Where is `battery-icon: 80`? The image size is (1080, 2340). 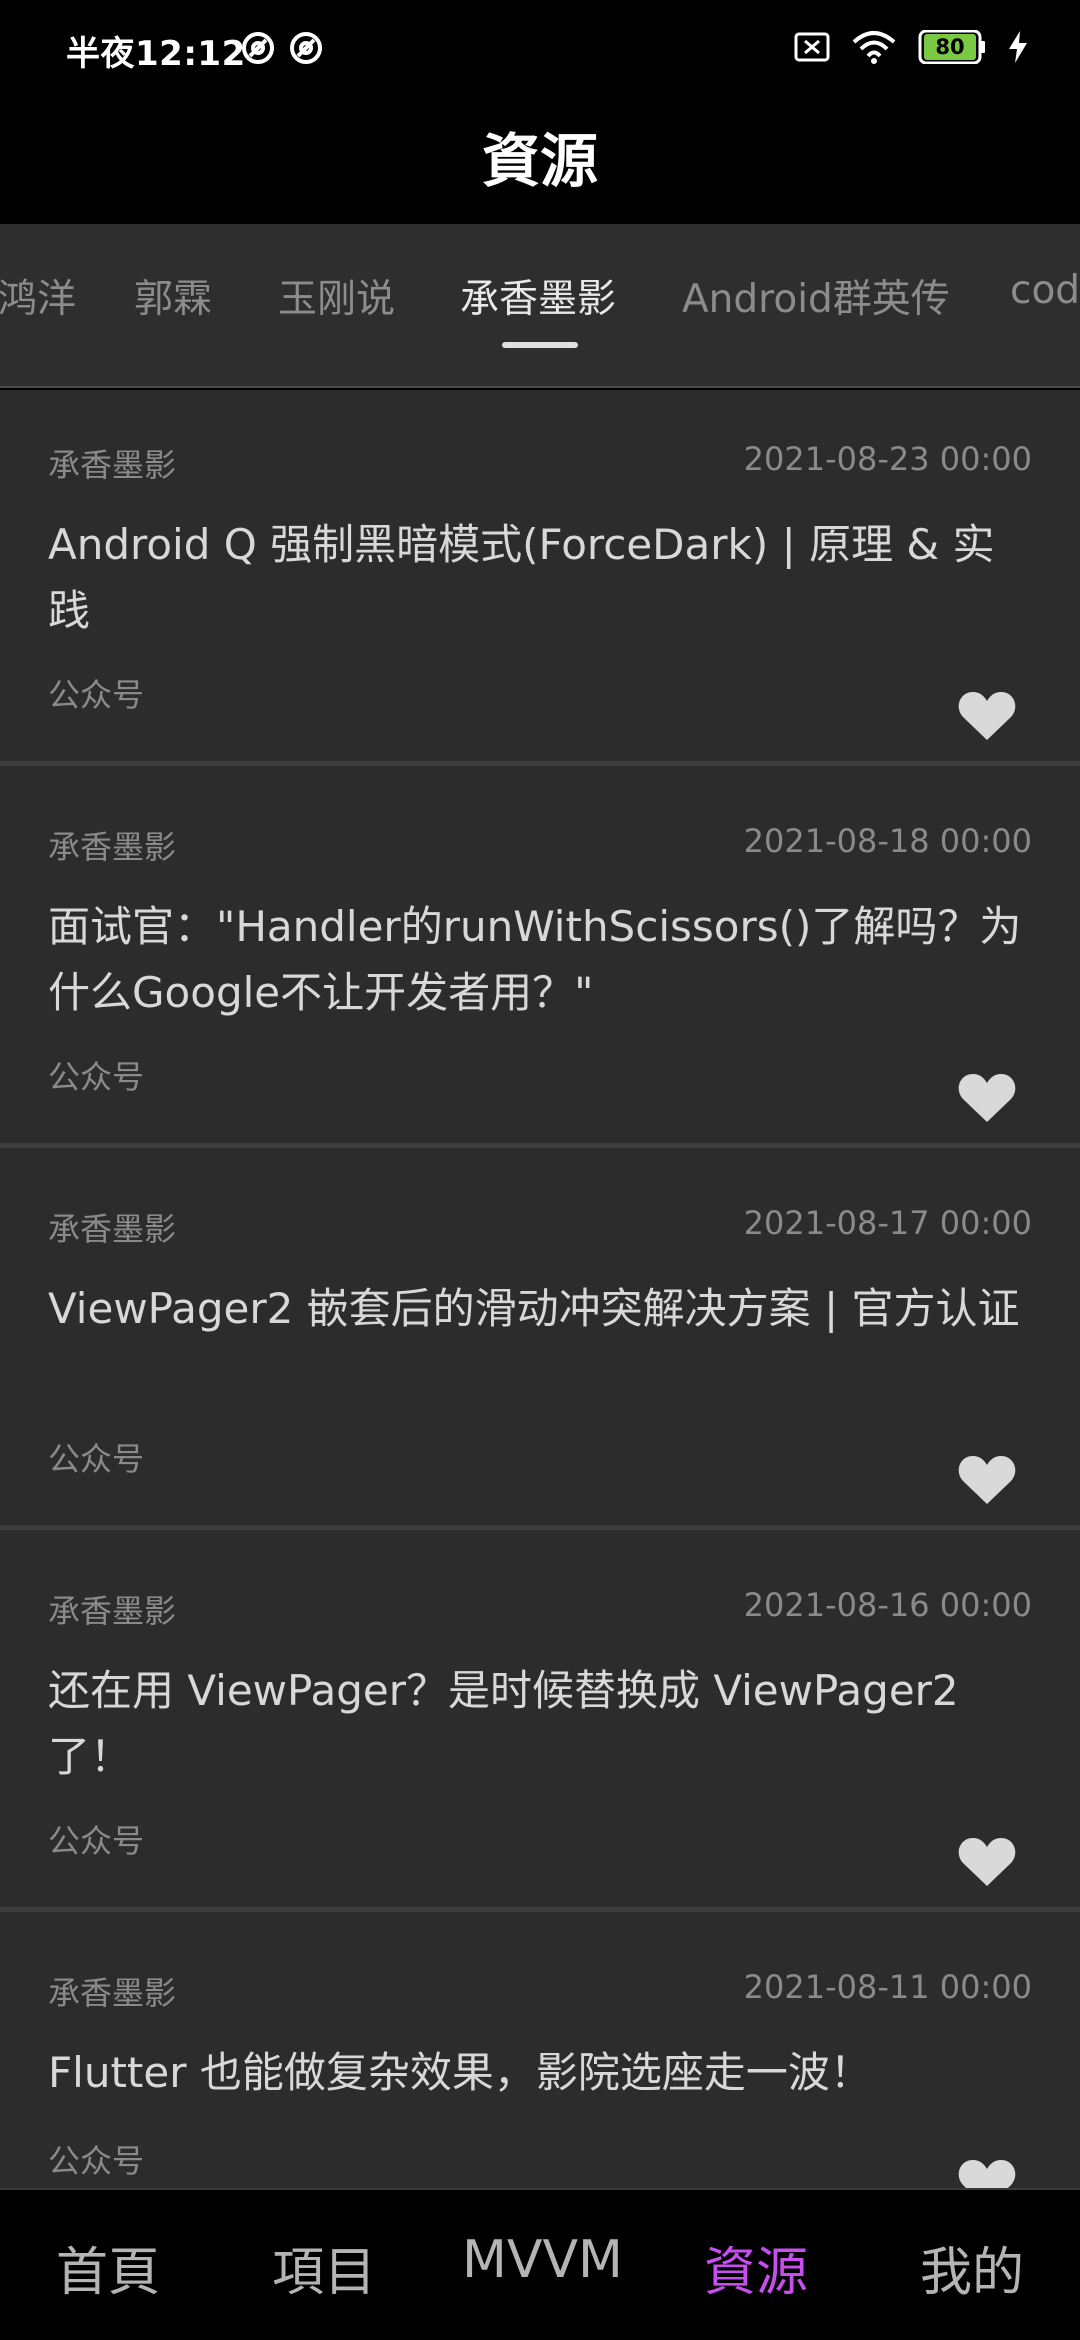 battery-icon: 80 is located at coordinates (952, 47).